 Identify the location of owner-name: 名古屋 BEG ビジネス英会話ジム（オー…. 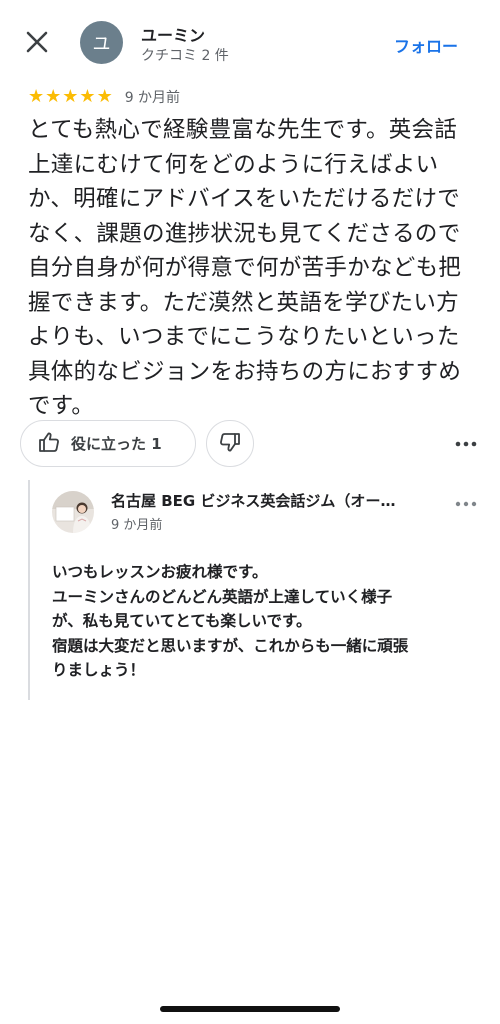
(278, 500).